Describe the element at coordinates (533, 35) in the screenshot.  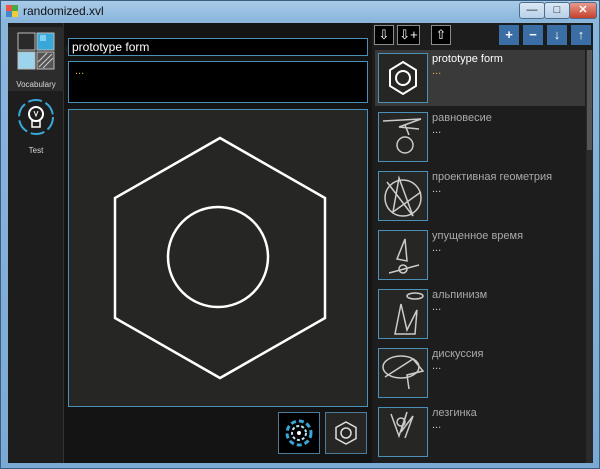
I see `remove-item-button: −` at that location.